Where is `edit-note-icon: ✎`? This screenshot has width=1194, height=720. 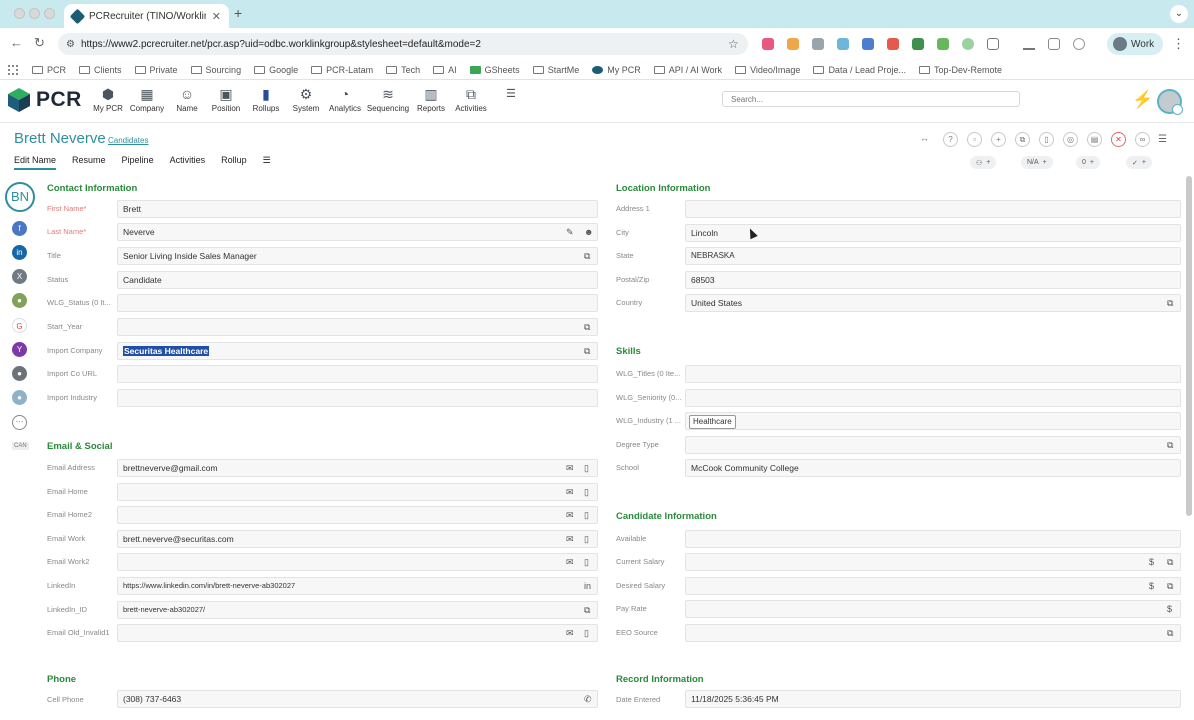 edit-note-icon: ✎ is located at coordinates (570, 232).